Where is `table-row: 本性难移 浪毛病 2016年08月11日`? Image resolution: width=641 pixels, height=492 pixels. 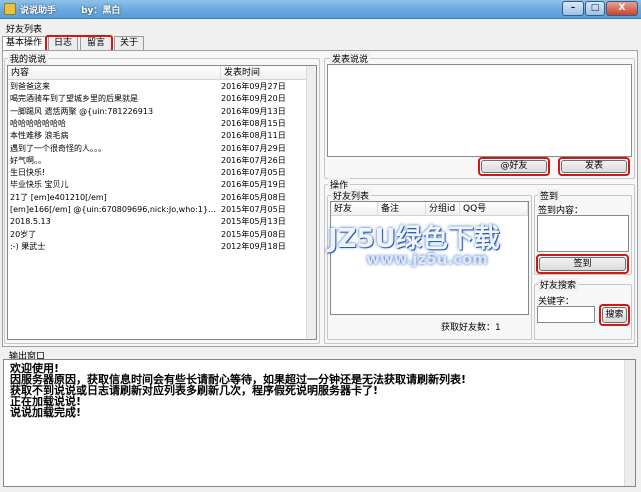
table-row: 本性难移 浪毛病 2016年08月11日 is located at coordinates (157, 136).